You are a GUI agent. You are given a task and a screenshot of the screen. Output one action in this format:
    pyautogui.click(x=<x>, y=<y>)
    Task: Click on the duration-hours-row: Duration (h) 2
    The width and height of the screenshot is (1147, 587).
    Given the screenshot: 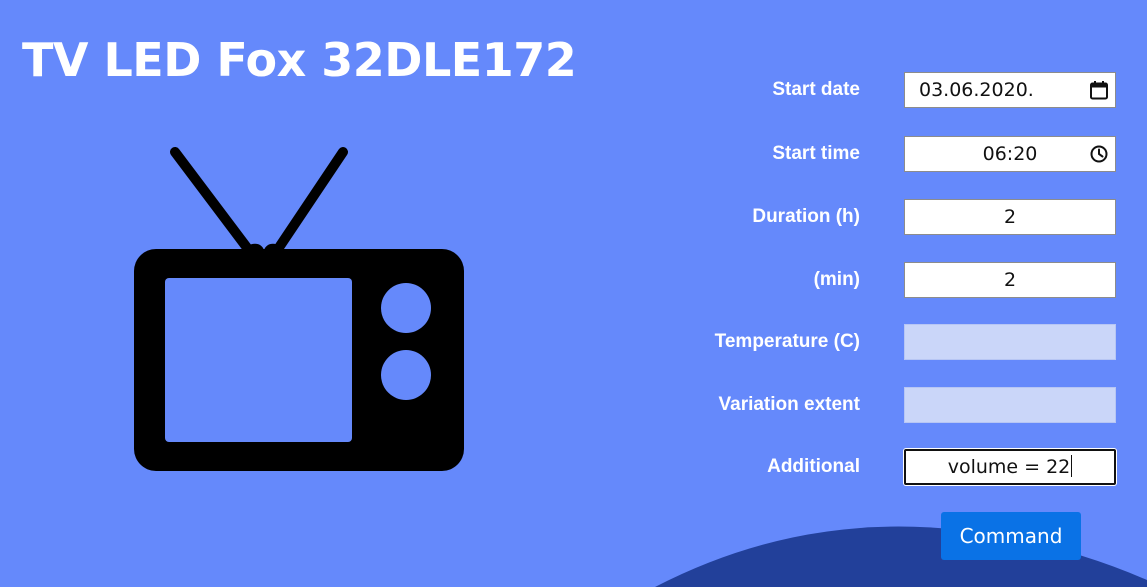 What is the action you would take?
    pyautogui.click(x=880, y=217)
    